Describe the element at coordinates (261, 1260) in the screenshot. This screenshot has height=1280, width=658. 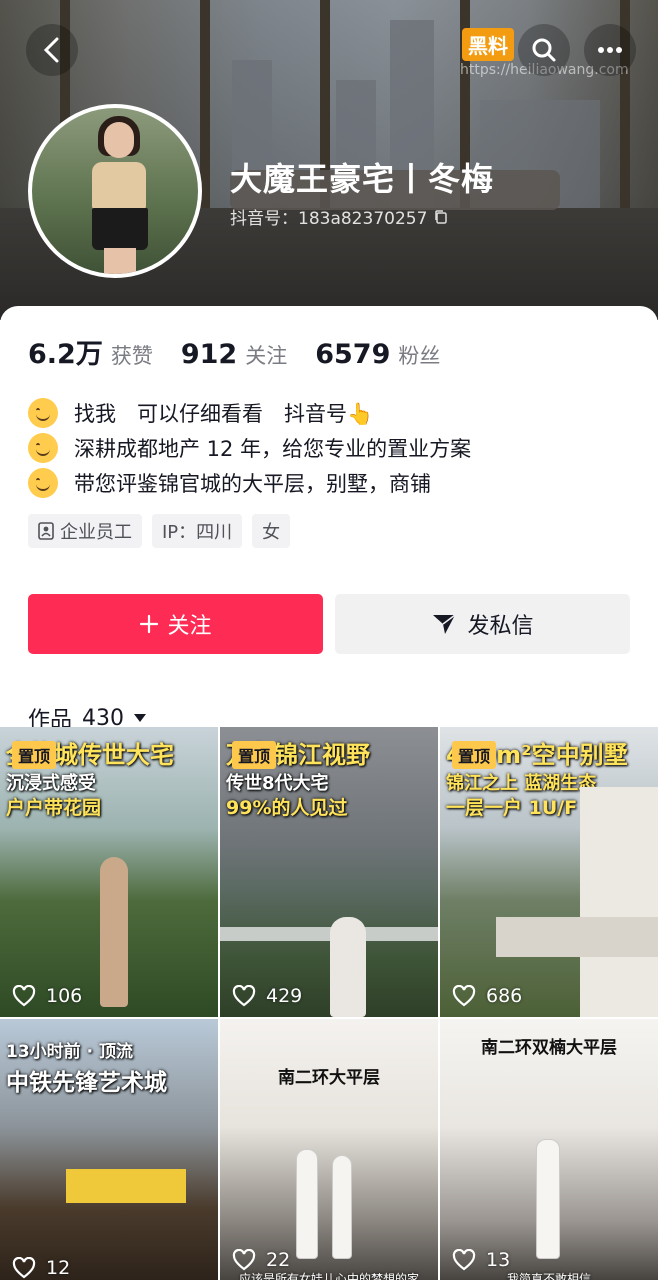
I see `like-count: 22` at that location.